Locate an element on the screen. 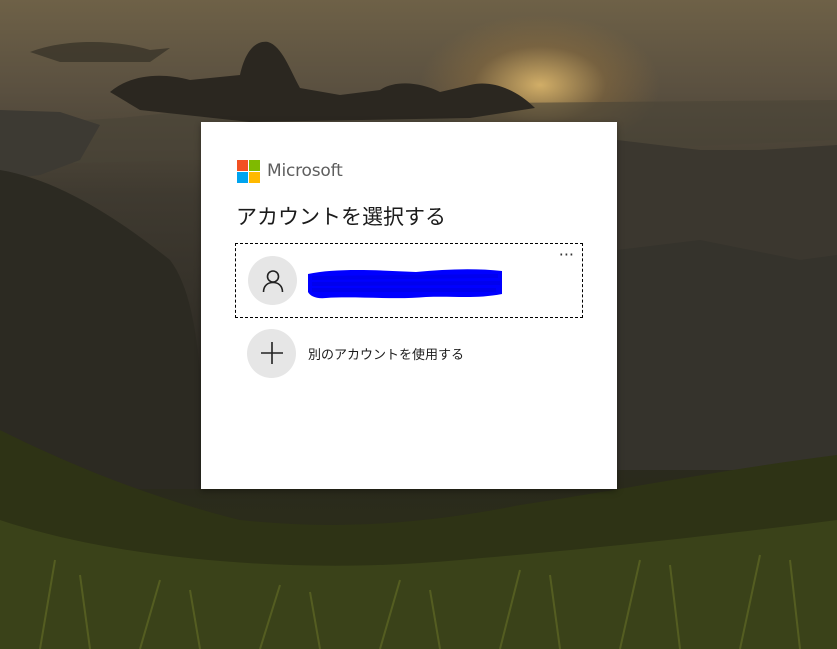 This screenshot has height=649, width=837. logo-square-yellow is located at coordinates (254, 177).